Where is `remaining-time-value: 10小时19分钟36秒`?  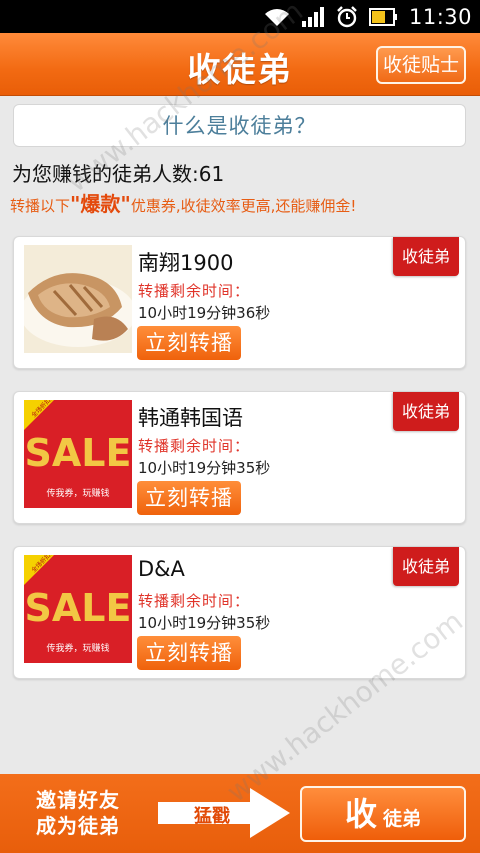
remaining-time-value: 10小时19分钟36秒 is located at coordinates (204, 313).